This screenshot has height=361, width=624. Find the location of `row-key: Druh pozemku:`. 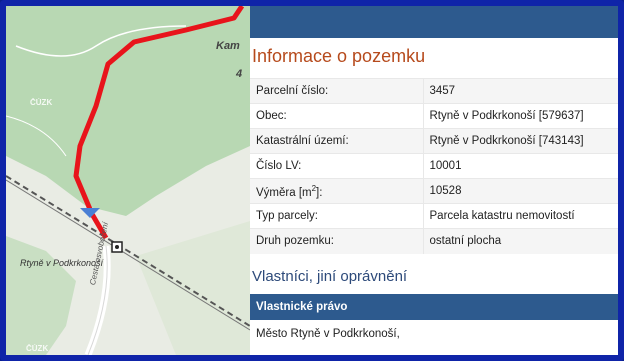

row-key: Druh pozemku: is located at coordinates (336, 241).